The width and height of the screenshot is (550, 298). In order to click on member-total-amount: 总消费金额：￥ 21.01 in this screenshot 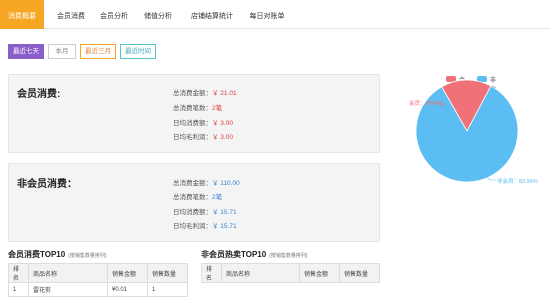, I will do `click(205, 93)`.